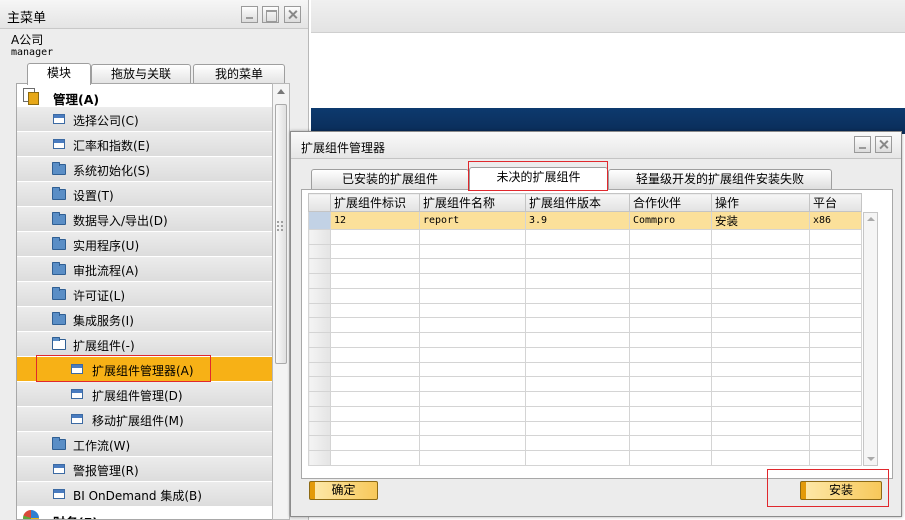 This screenshot has height=520, width=905. I want to click on folder-open-icon, so click(59, 343).